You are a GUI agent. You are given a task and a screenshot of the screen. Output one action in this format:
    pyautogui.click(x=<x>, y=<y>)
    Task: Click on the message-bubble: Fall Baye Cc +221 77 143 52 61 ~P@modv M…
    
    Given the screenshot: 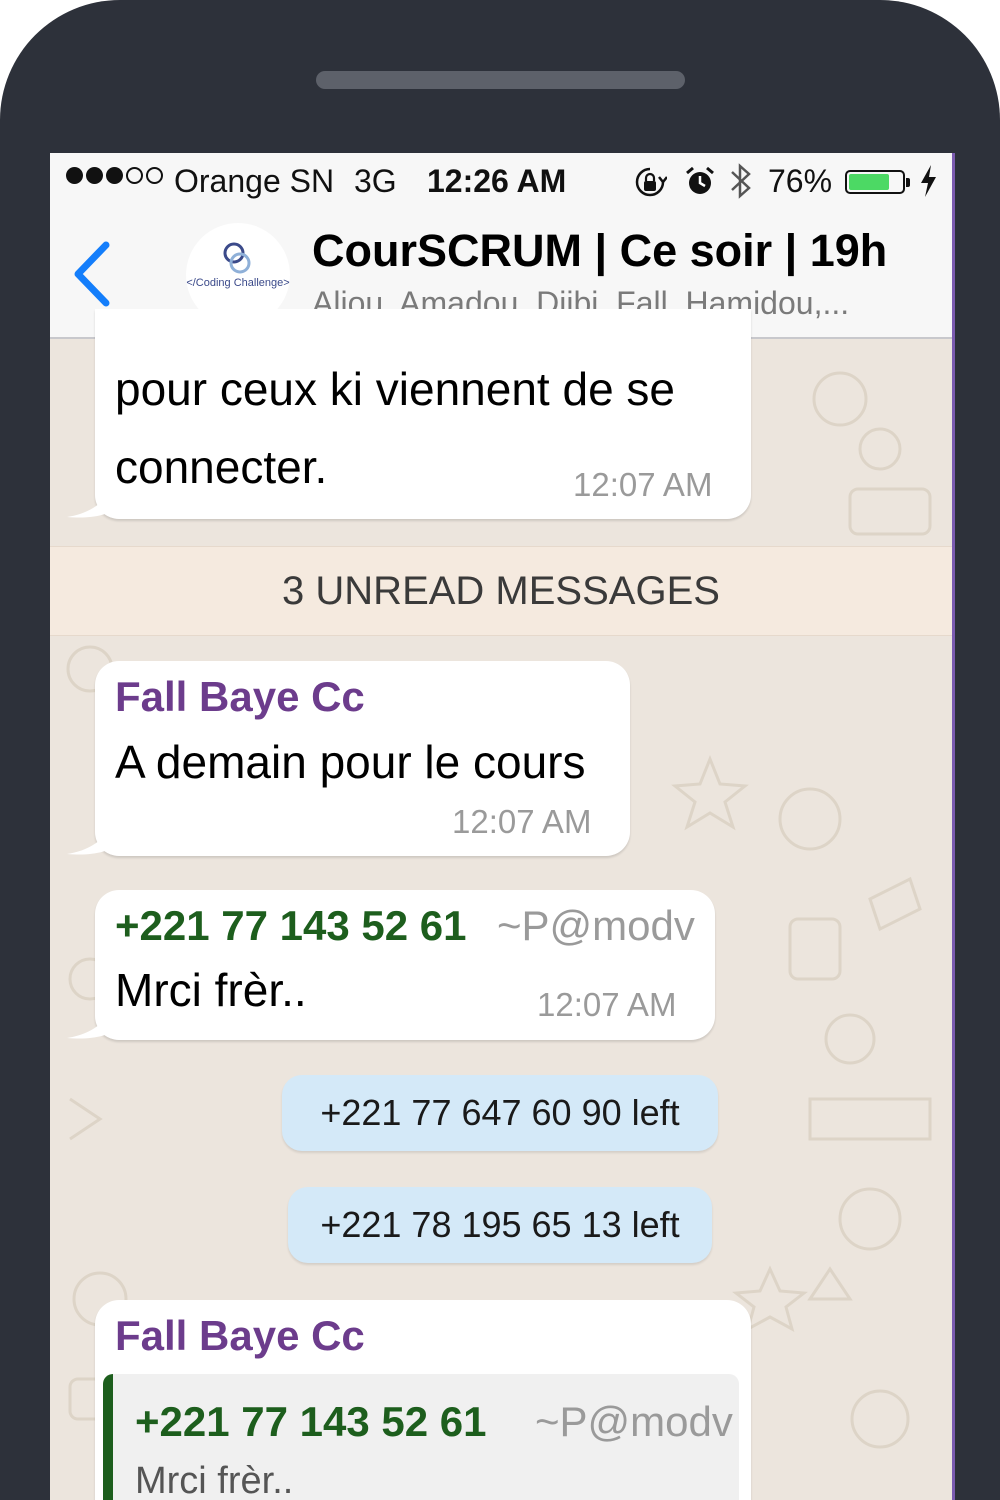 What is the action you would take?
    pyautogui.click(x=423, y=1400)
    